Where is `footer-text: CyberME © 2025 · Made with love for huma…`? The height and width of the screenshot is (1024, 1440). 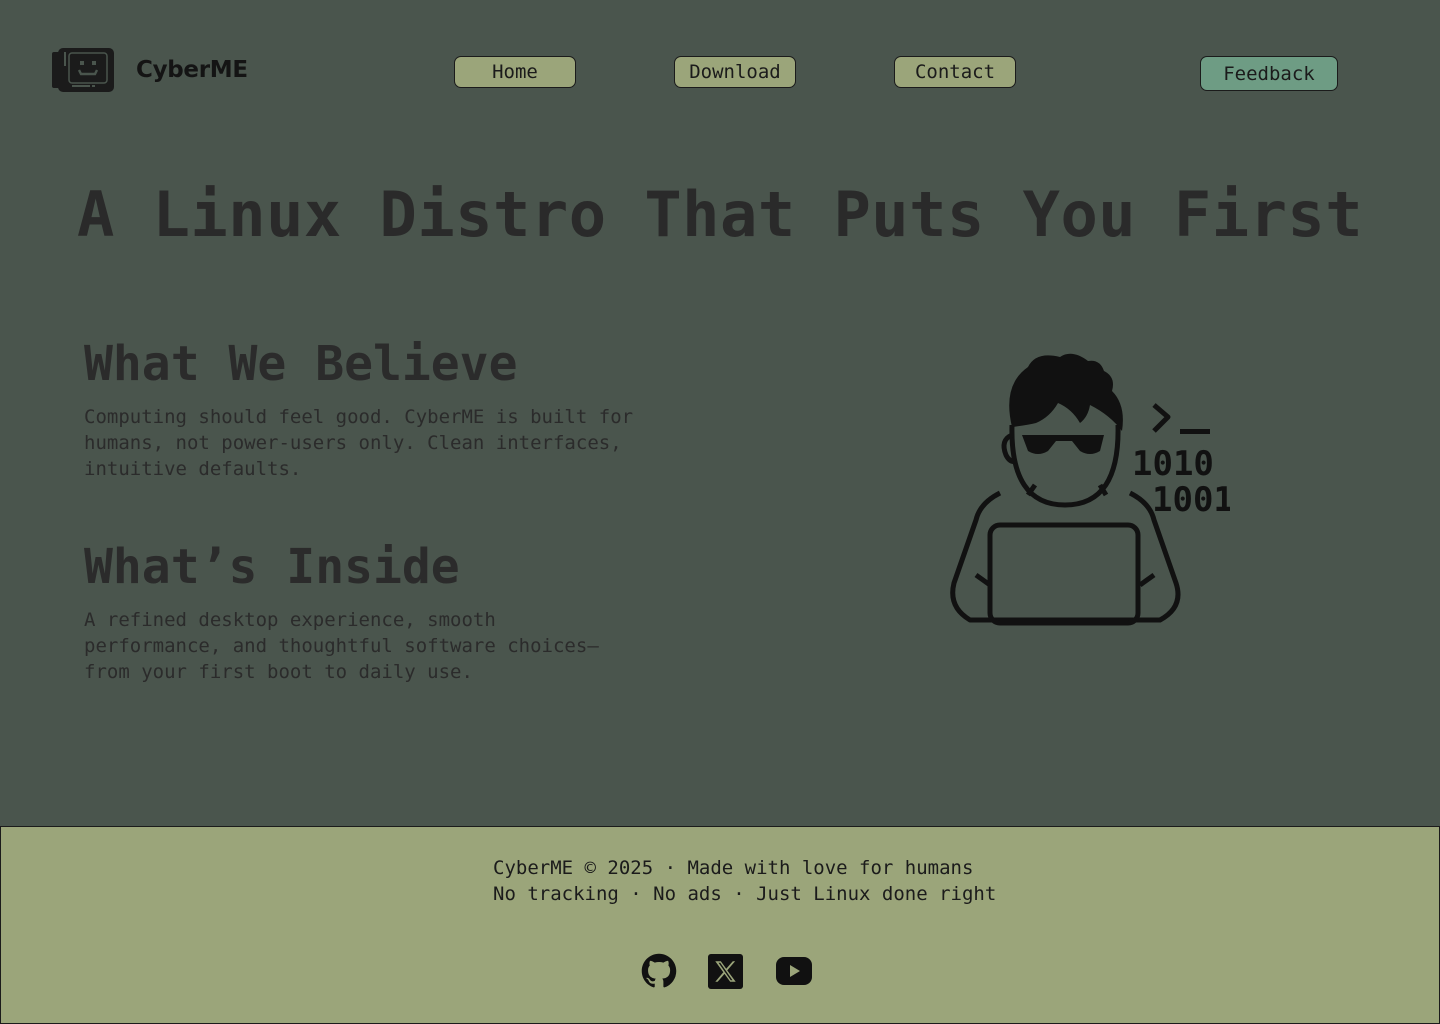
footer-text: CyberME © 2025 · Made with love for huma… is located at coordinates (744, 881).